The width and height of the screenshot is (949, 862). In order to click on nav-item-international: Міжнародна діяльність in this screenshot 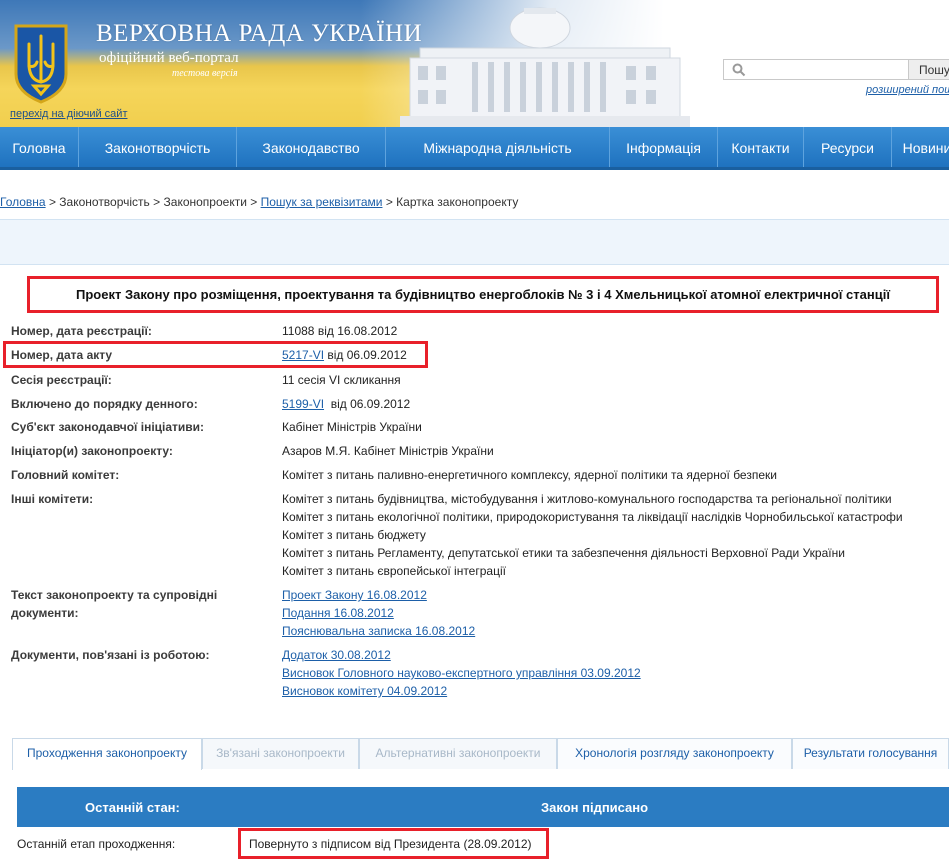, I will do `click(498, 147)`.